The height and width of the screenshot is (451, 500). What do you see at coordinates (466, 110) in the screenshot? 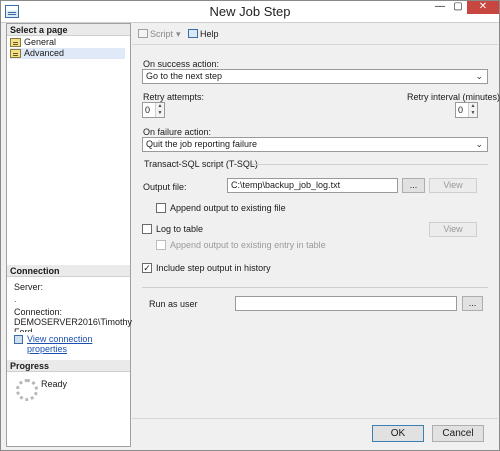
I see `retry-interval-stepper: 0 ▲ ▼` at bounding box center [466, 110].